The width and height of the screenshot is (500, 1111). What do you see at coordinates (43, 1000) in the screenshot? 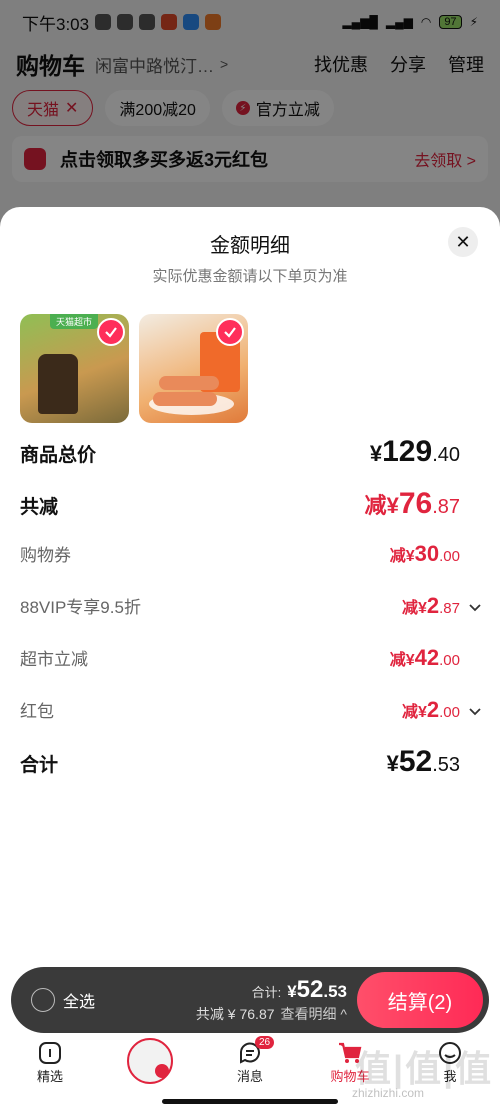
I see `radio-circle-icon` at bounding box center [43, 1000].